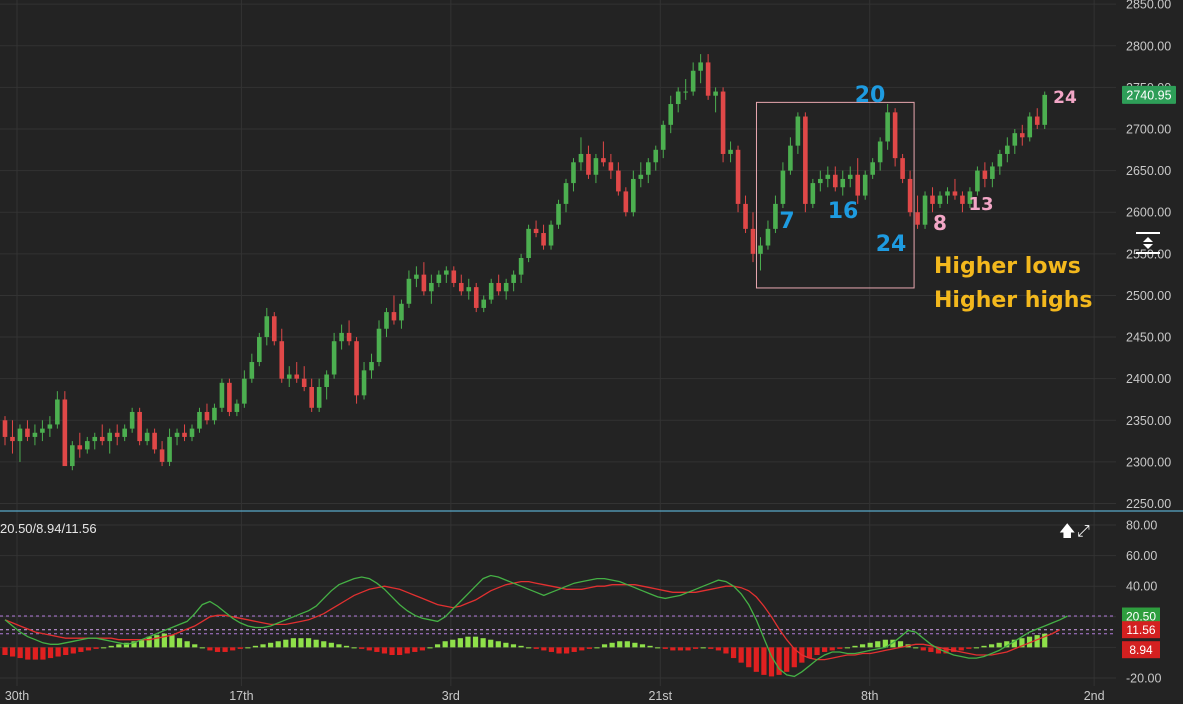  What do you see at coordinates (1143, 602) in the screenshot?
I see `macd-axis: 80.0060.0040.0020.000.00-20.00` at bounding box center [1143, 602].